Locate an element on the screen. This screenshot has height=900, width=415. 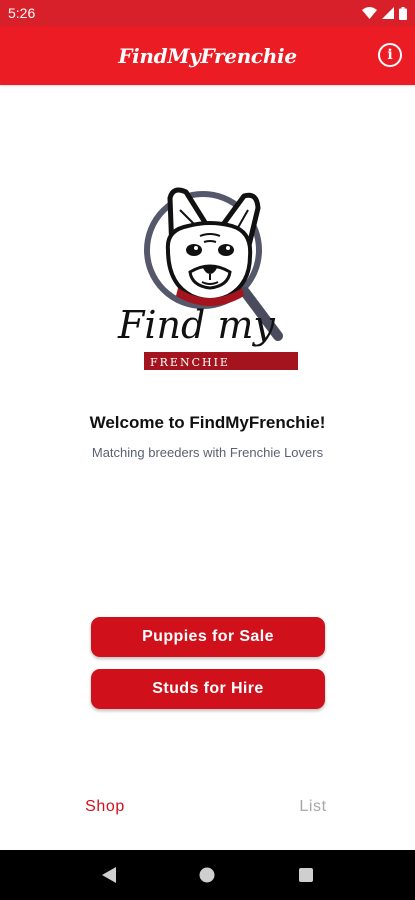
status-bar: 5:26 is located at coordinates (207, 13).